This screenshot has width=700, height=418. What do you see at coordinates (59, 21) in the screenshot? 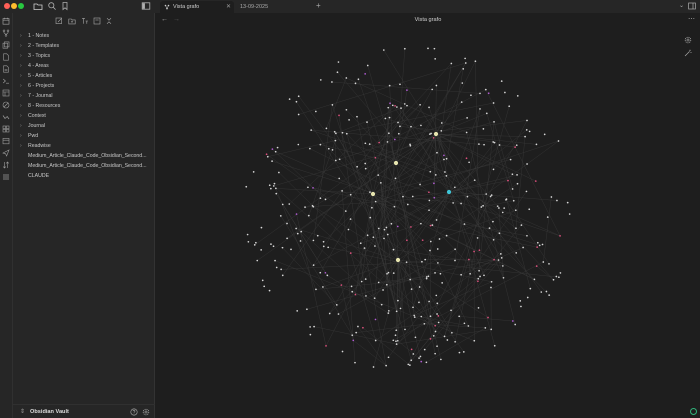
I see `new-note-icon` at bounding box center [59, 21].